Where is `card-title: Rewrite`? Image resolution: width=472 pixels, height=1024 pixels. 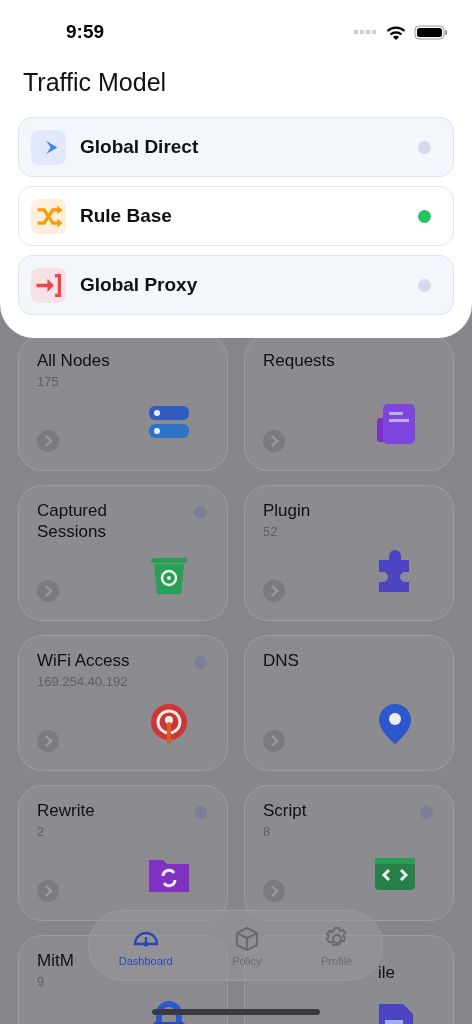
card-title: Rewrite is located at coordinates (66, 810).